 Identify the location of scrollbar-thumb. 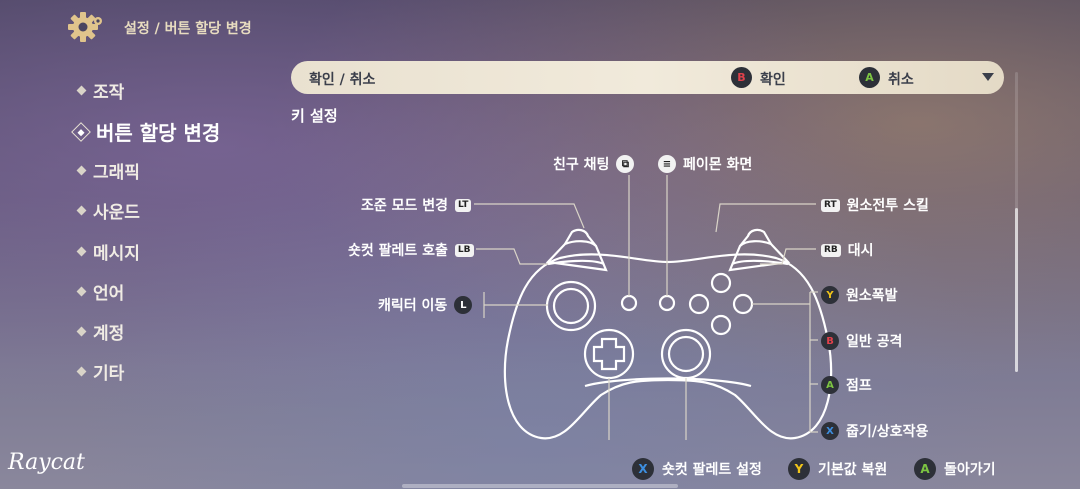
(1016, 290).